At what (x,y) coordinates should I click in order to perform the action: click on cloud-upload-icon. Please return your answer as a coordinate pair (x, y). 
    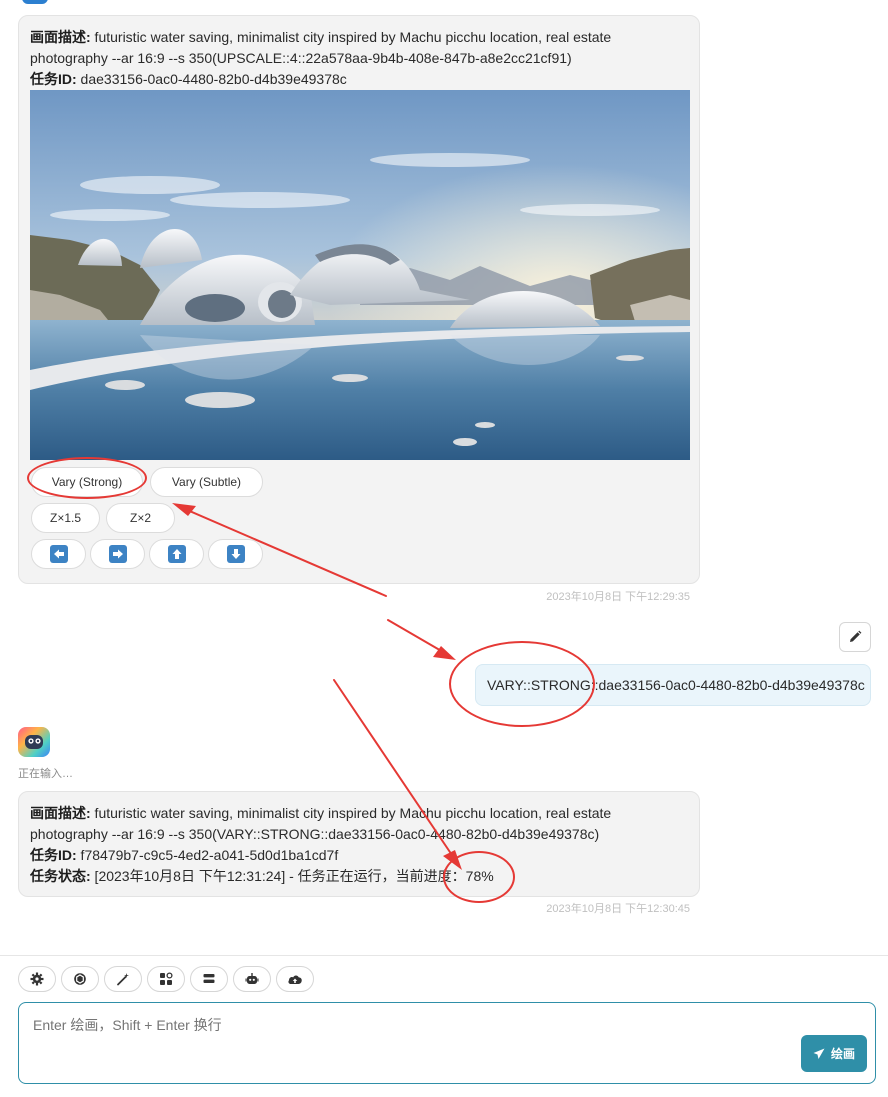
    Looking at the image, I should click on (295, 979).